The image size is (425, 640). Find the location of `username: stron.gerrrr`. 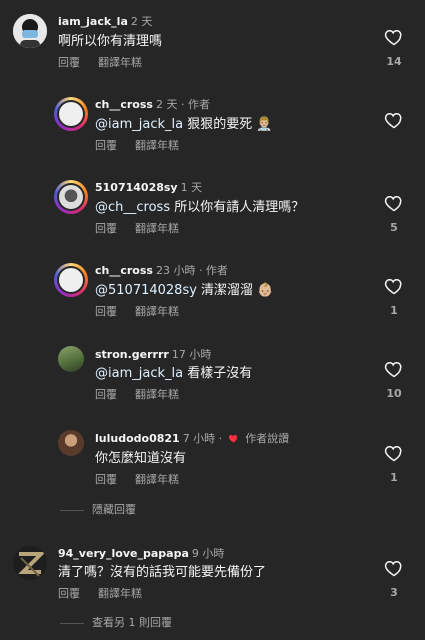

username: stron.gerrrr is located at coordinates (132, 354).